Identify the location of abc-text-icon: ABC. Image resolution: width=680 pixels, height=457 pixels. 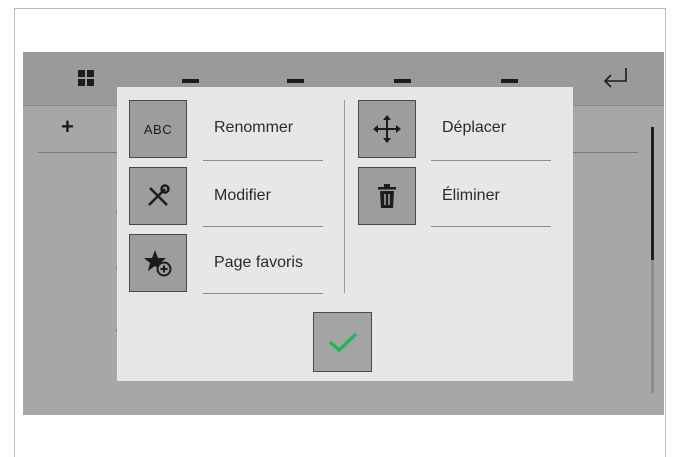
(158, 129).